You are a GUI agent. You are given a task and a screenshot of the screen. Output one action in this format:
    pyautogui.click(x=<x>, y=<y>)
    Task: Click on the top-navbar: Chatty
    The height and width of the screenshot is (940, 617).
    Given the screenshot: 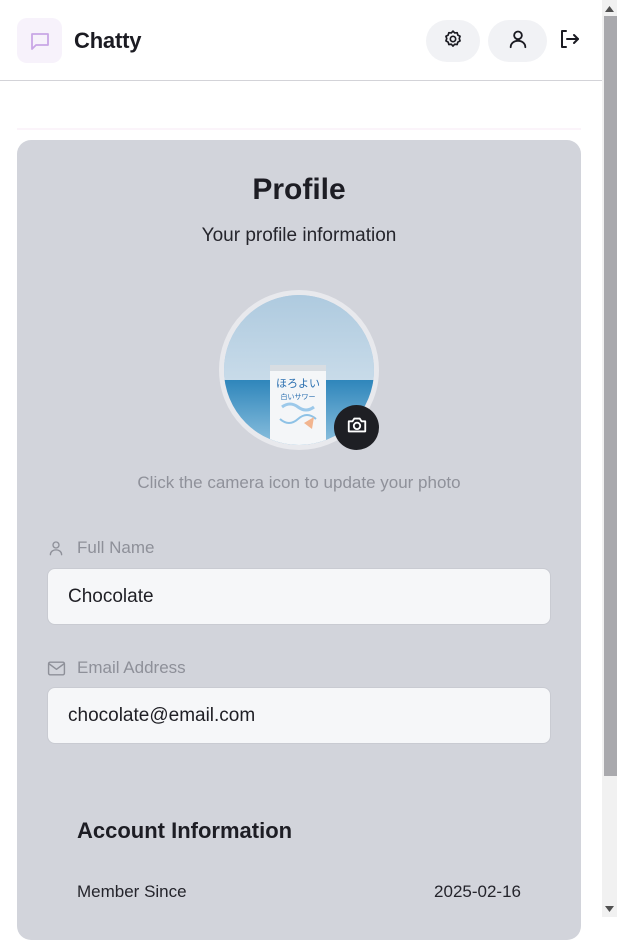 What is the action you would take?
    pyautogui.click(x=301, y=40)
    